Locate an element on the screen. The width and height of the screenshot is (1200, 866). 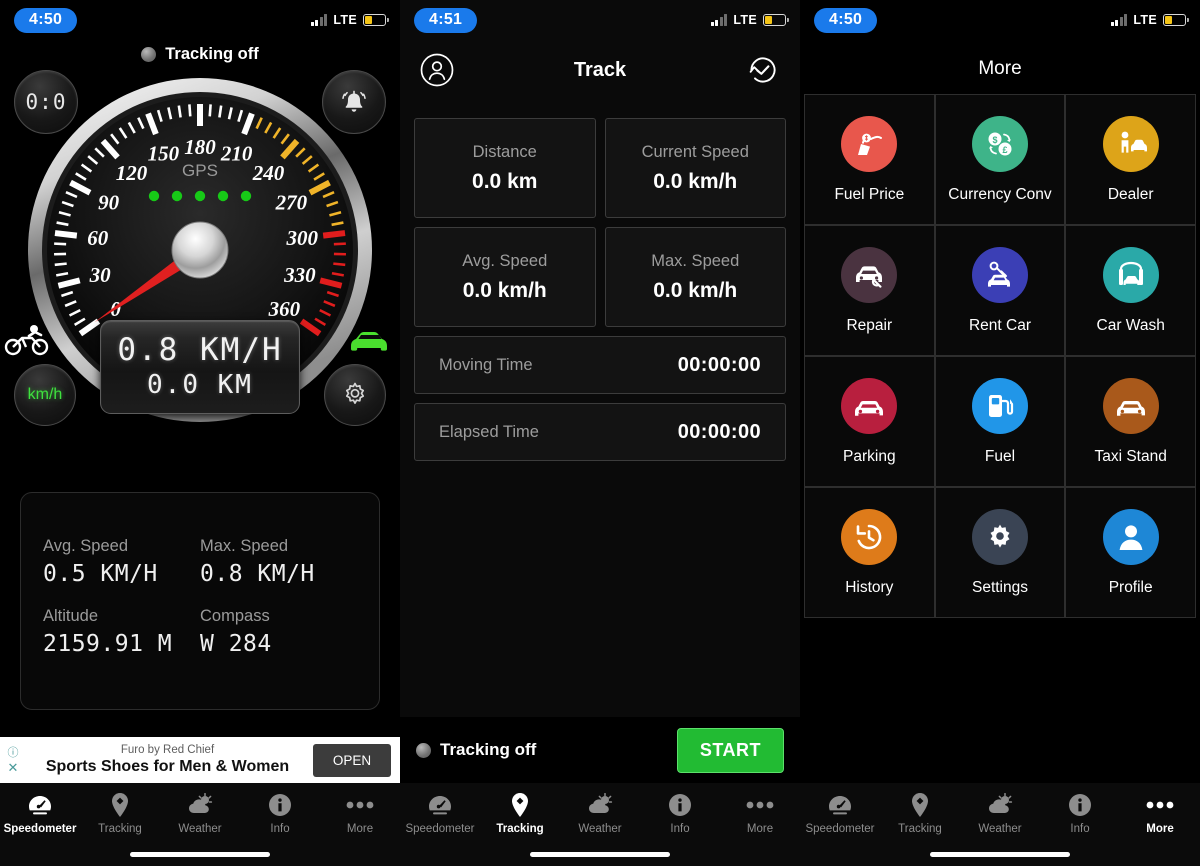
tracking-status-dot-icon is located at coordinates (423, 750).